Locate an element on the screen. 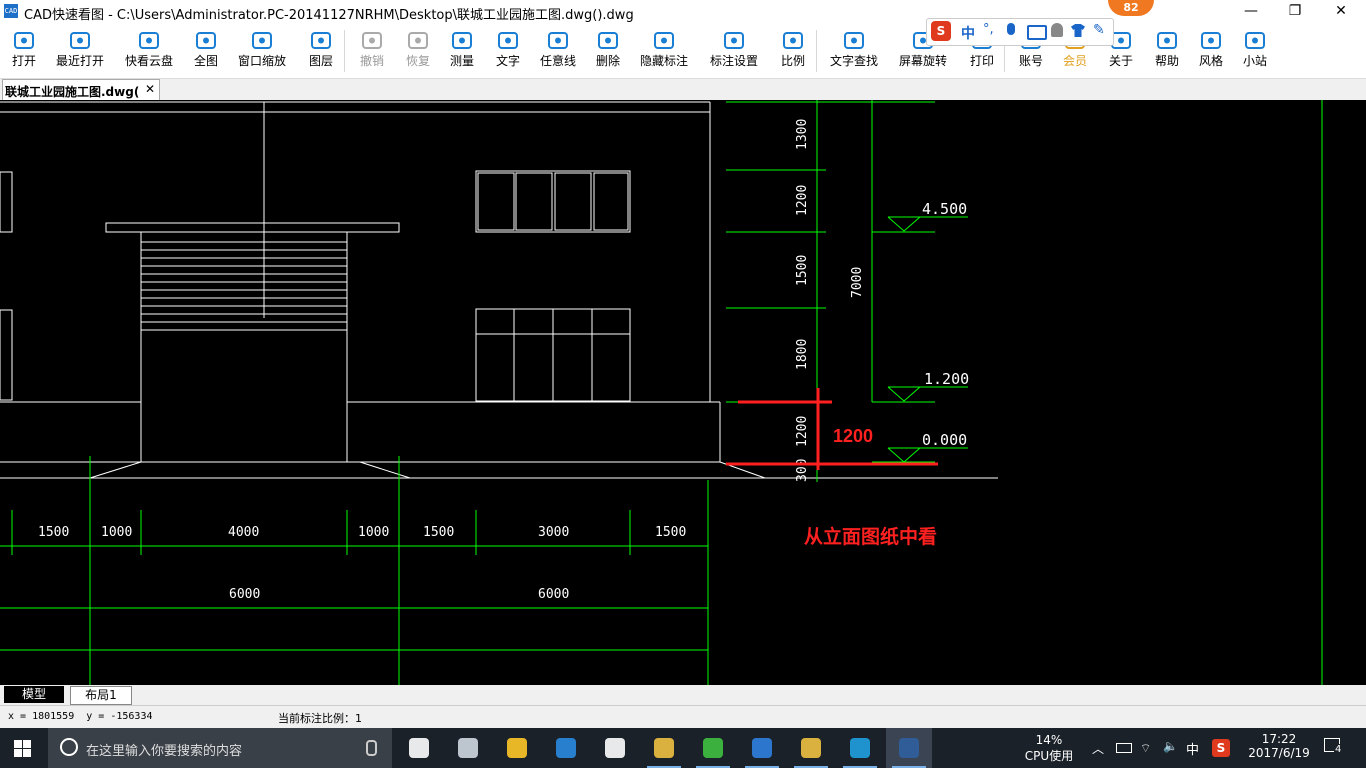 The width and height of the screenshot is (1366, 768). app-gear-bell-icon is located at coordinates (517, 748).